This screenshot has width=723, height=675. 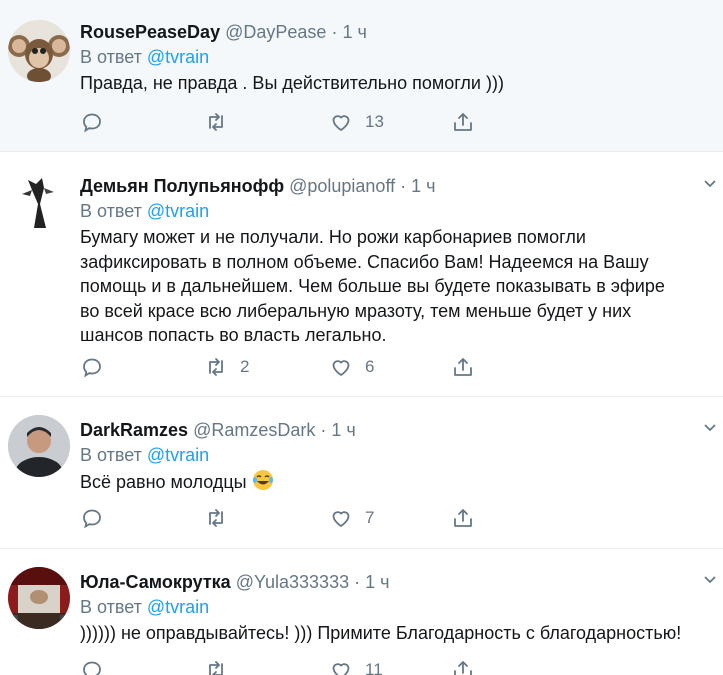 I want to click on display-name: RousePeaseDay, so click(x=150, y=32).